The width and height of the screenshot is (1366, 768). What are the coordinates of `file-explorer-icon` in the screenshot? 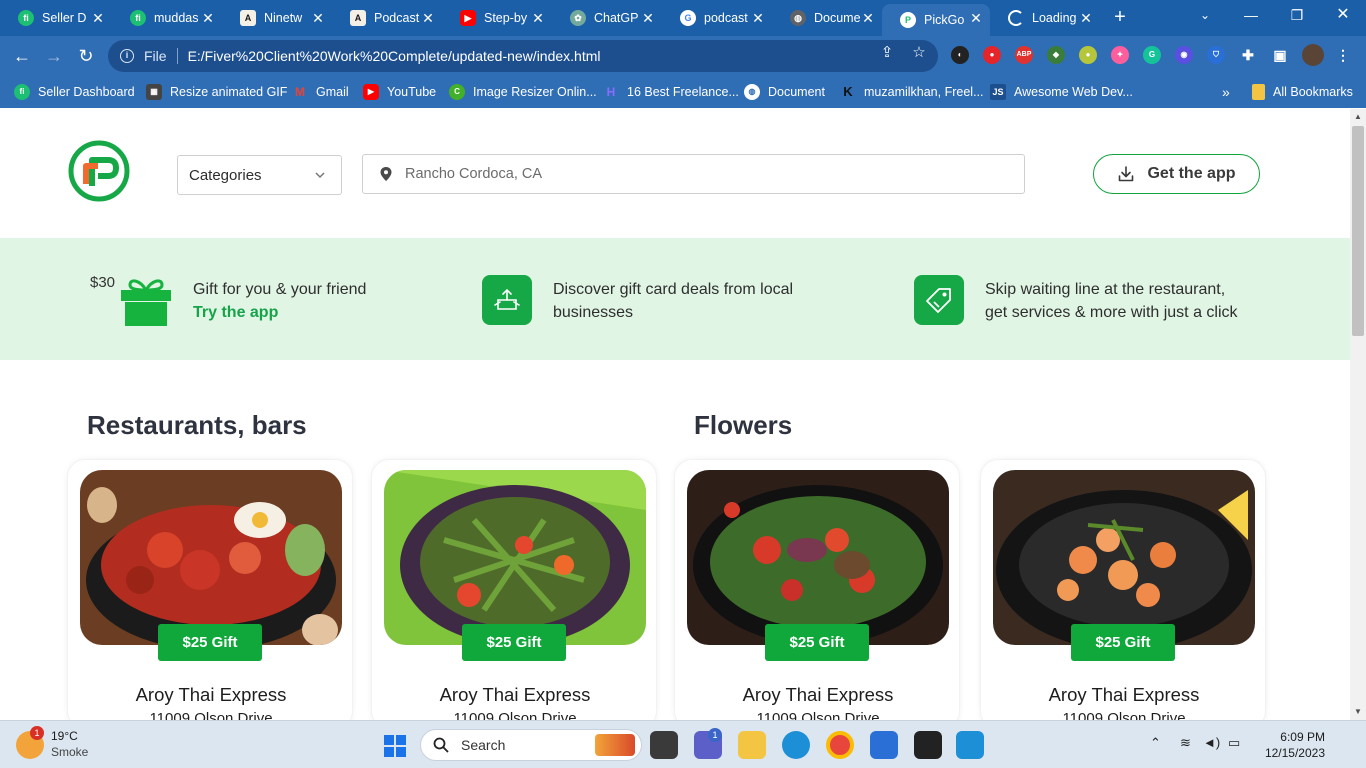 It's located at (752, 745).